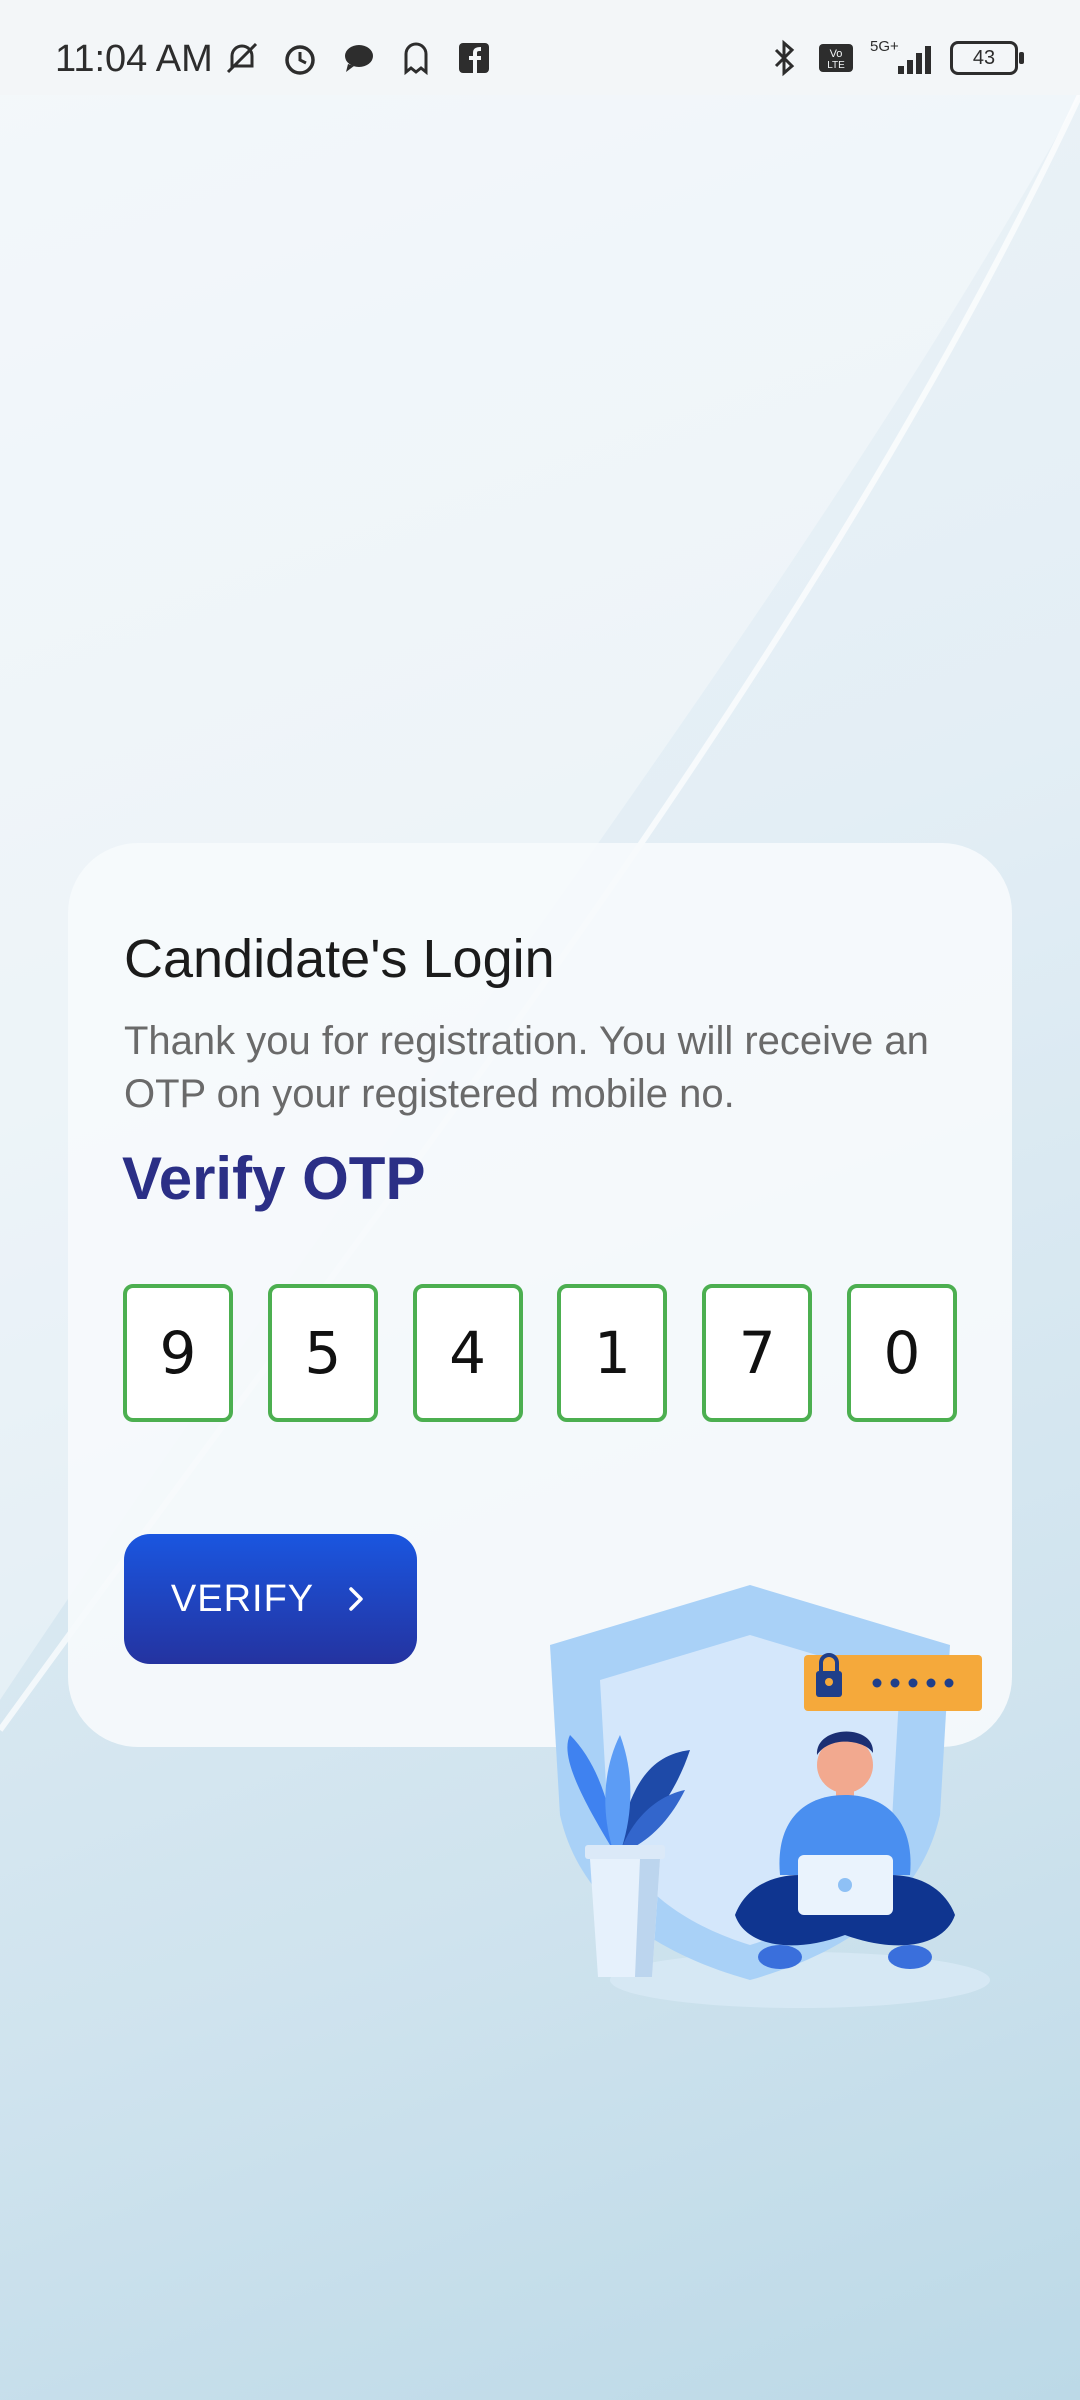 This screenshot has height=2400, width=1080. I want to click on signal-icon: 5G+, so click(903, 58).